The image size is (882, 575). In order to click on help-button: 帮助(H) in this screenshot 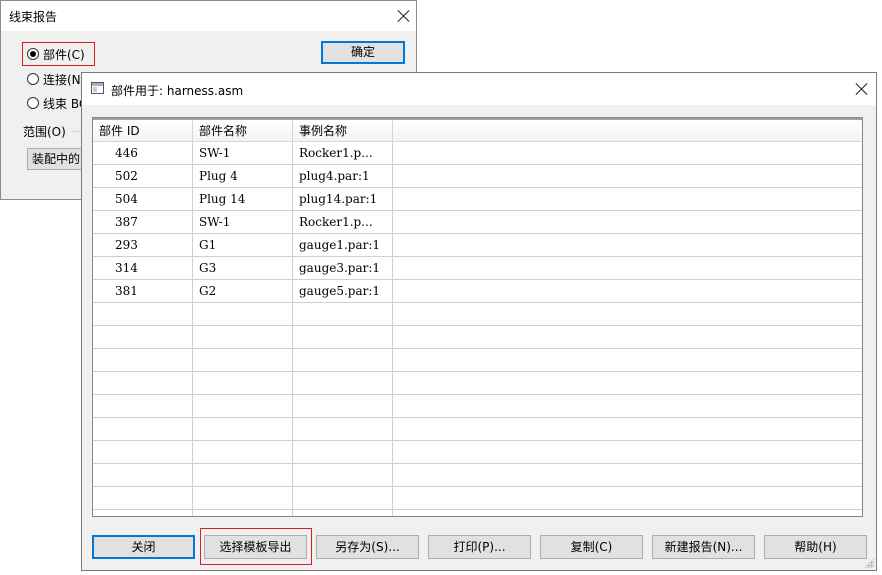, I will do `click(815, 547)`.